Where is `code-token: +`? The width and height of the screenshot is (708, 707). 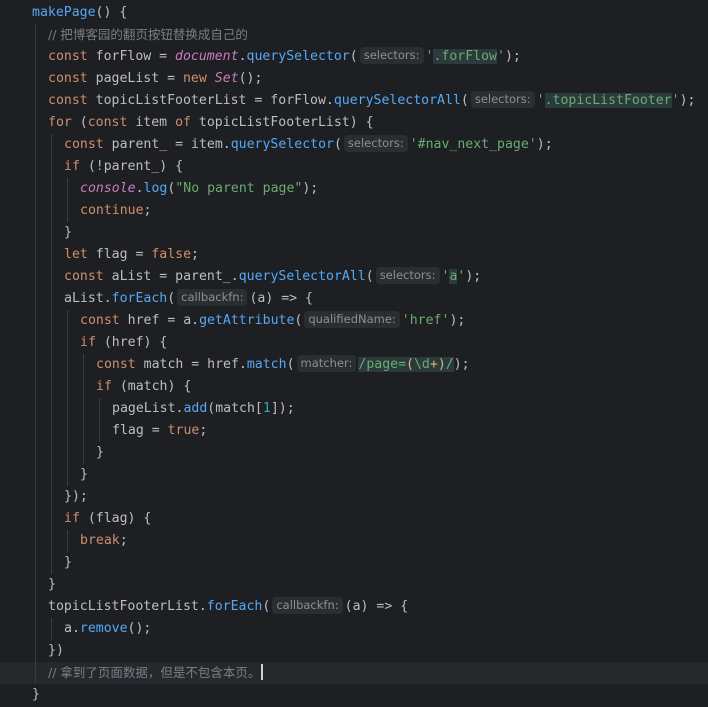
code-token: + is located at coordinates (433, 364).